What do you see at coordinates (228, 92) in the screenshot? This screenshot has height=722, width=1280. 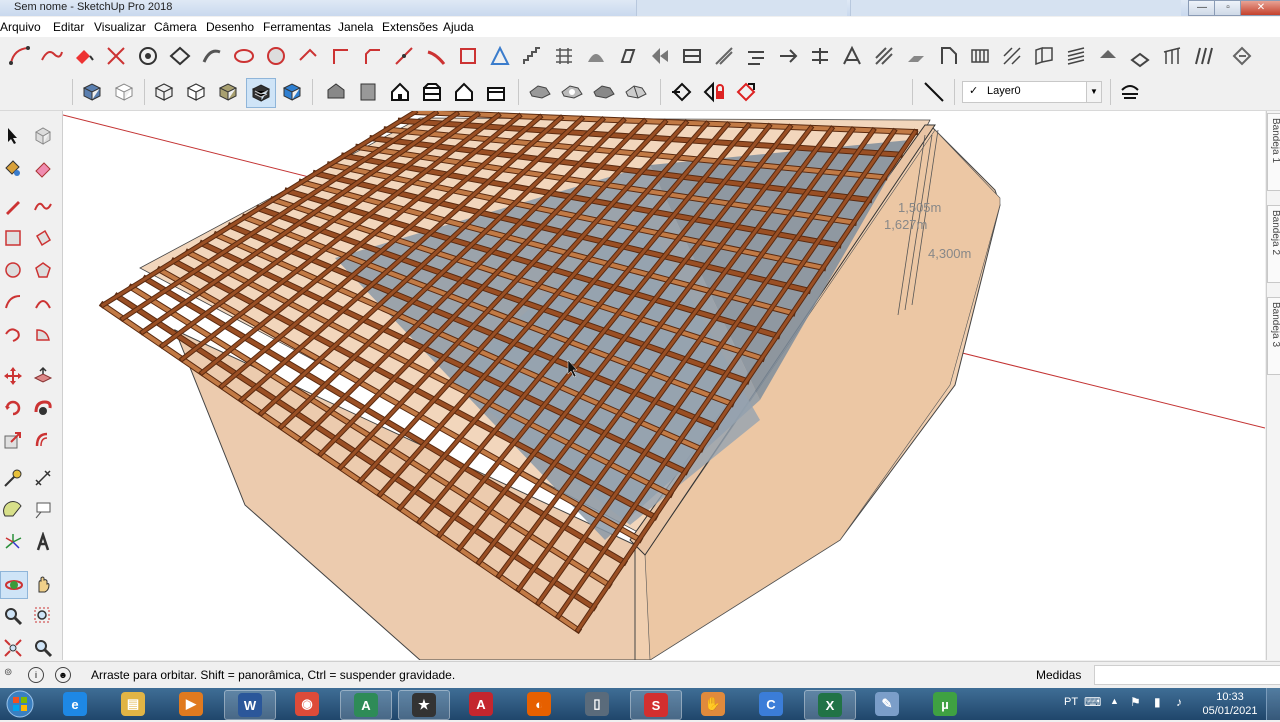 I see `shaded-icon` at bounding box center [228, 92].